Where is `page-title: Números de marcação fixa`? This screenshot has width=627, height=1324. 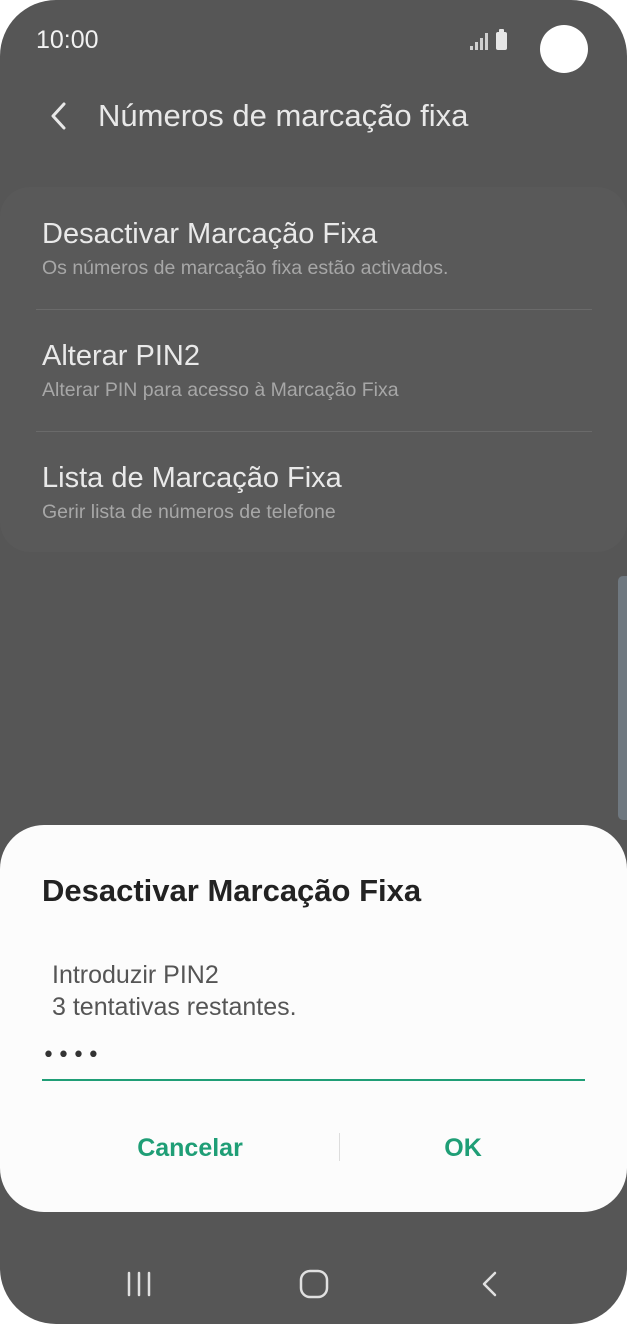 page-title: Números de marcação fixa is located at coordinates (283, 115).